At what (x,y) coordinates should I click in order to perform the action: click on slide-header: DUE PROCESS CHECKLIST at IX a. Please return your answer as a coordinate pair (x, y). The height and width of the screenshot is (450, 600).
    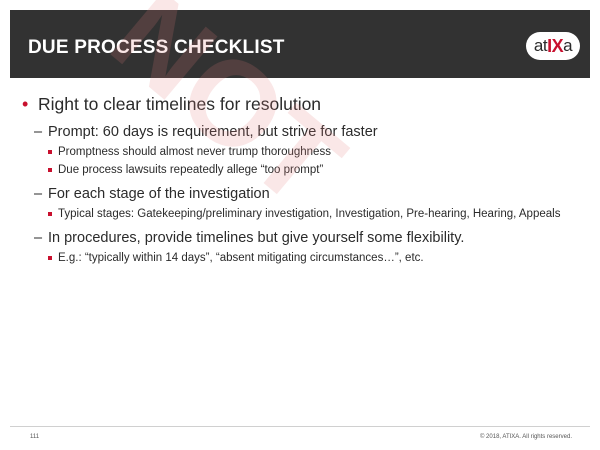
    Looking at the image, I should click on (300, 44).